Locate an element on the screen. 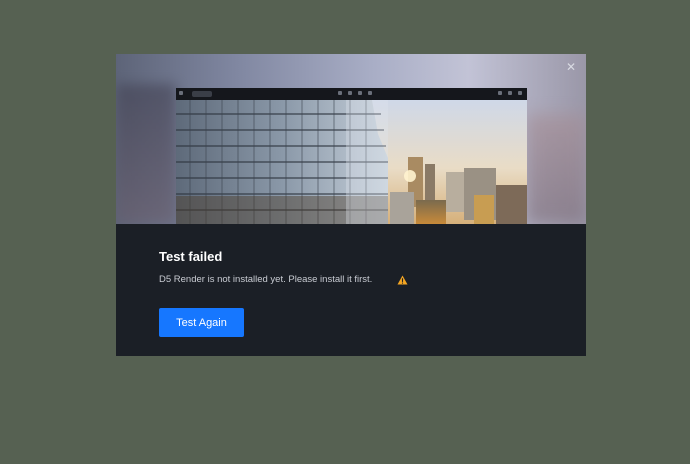 This screenshot has width=690, height=464. preview-render-image is located at coordinates (351, 162).